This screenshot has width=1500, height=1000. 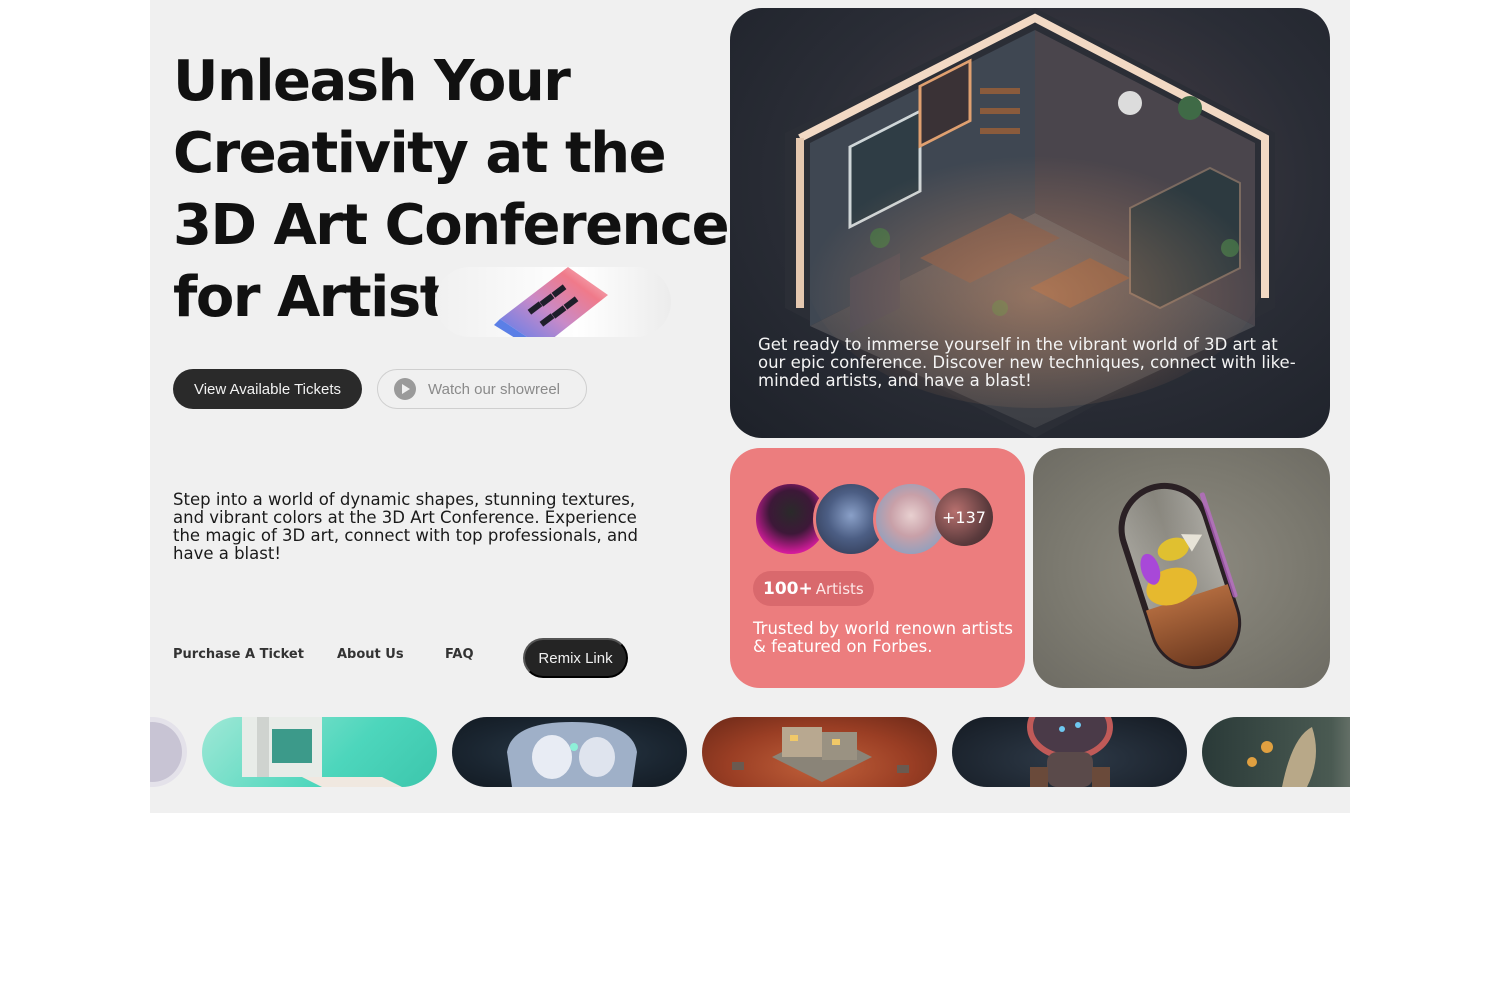 I want to click on capsule-3d-image, so click(x=1181, y=568).